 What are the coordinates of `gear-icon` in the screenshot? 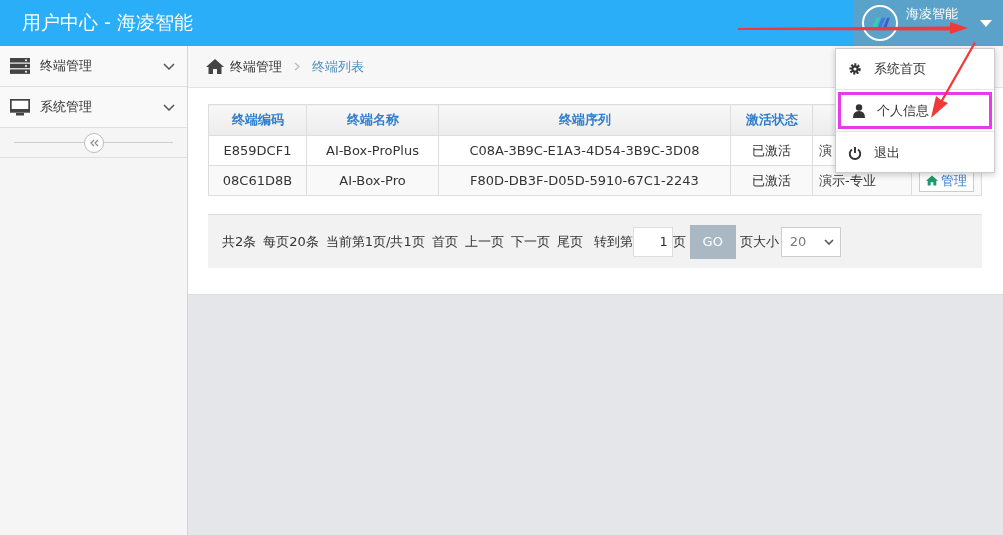 It's located at (855, 68).